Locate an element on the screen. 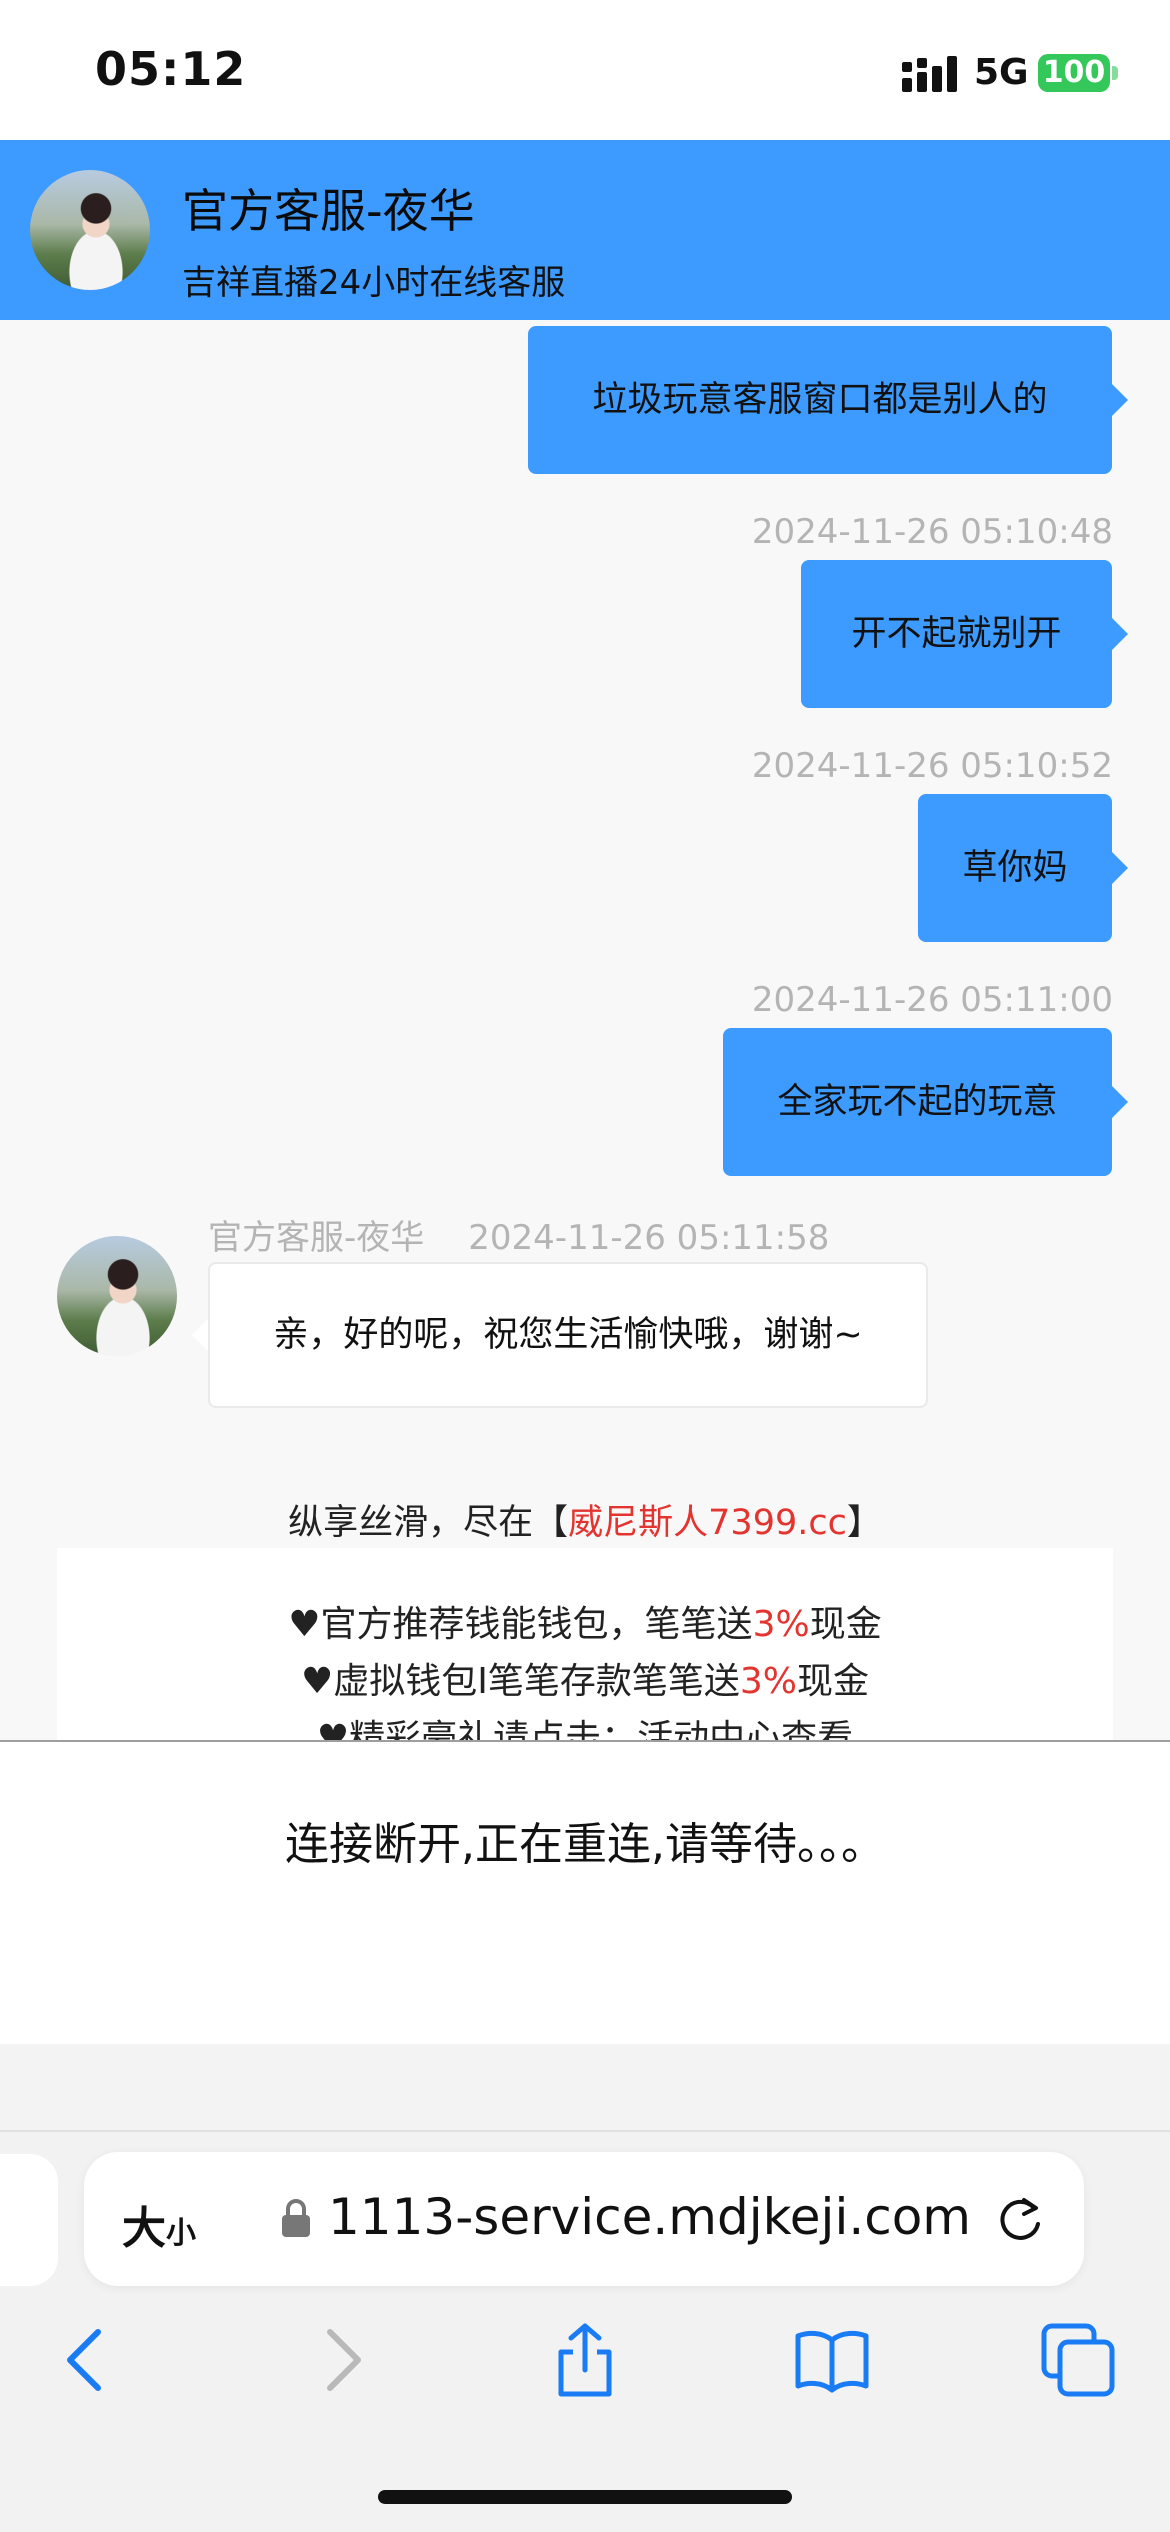  outgoing-message: 垃圾玩意客服窗口都是别人的 is located at coordinates (828, 400).